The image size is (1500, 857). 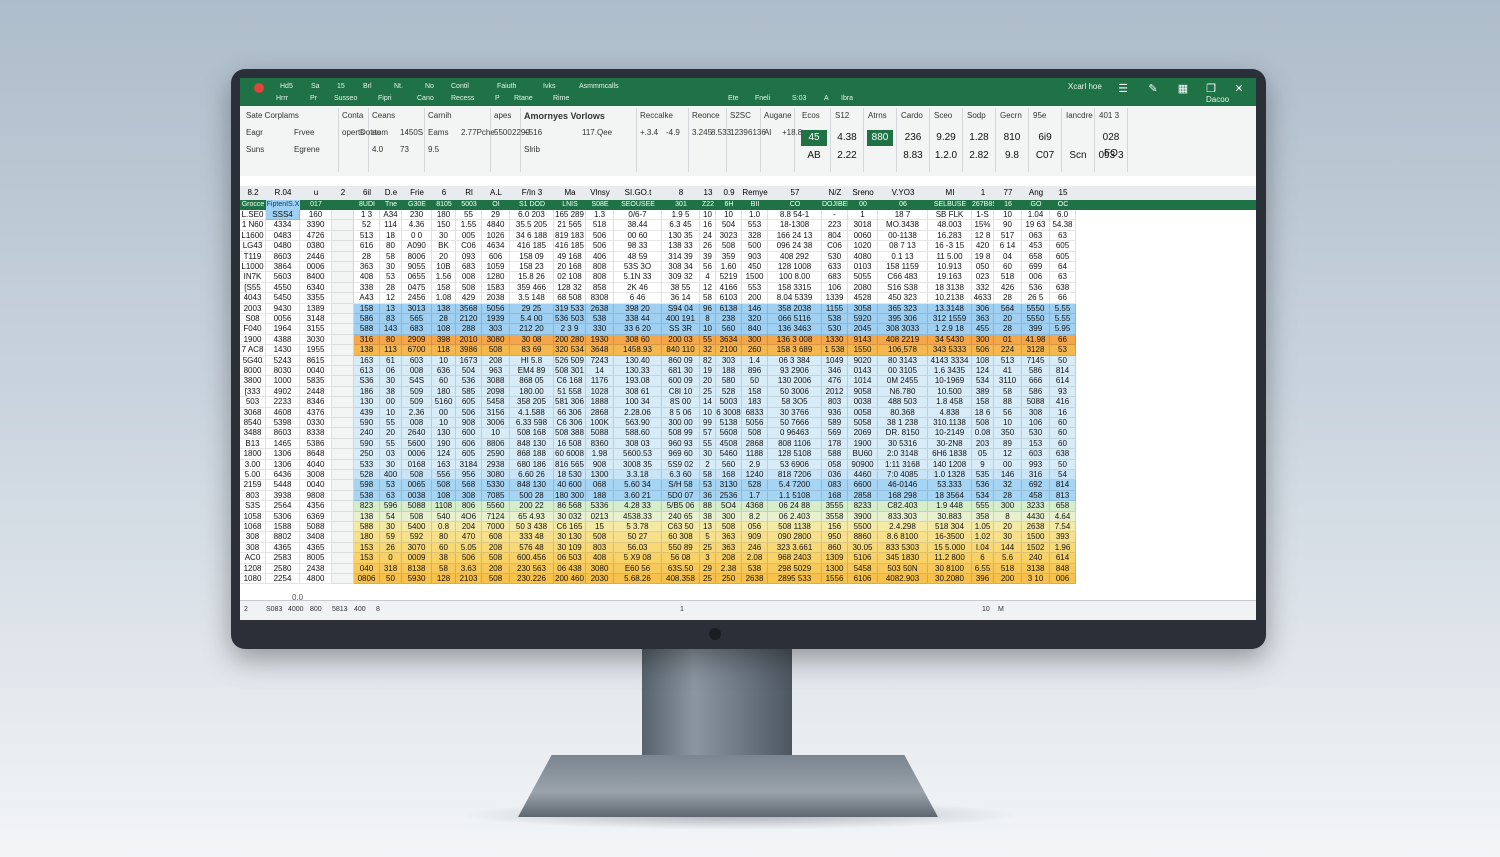 I want to click on table-cell: 19 63, so click(x=1036, y=225).